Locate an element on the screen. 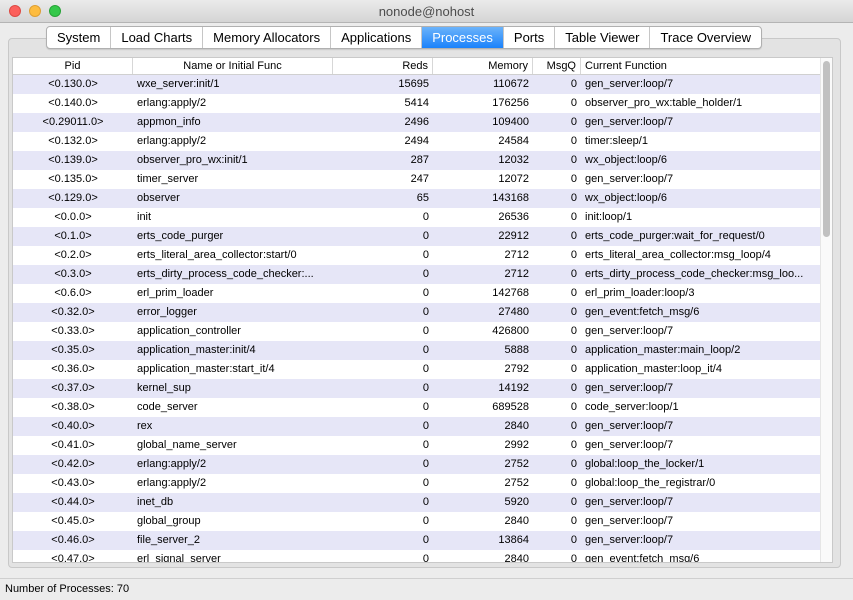 Image resolution: width=853 pixels, height=600 pixels. cell-reds: 5414 is located at coordinates (416, 103).